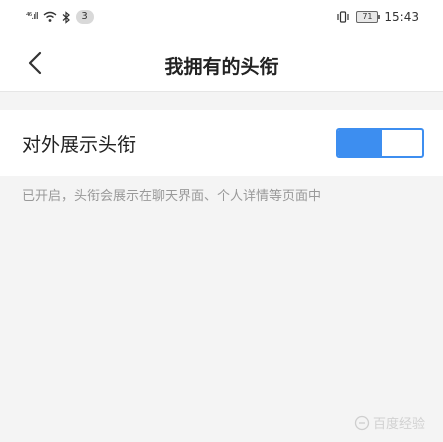 This screenshot has height=442, width=443. Describe the element at coordinates (368, 17) in the screenshot. I see `battery-icon: 71` at that location.